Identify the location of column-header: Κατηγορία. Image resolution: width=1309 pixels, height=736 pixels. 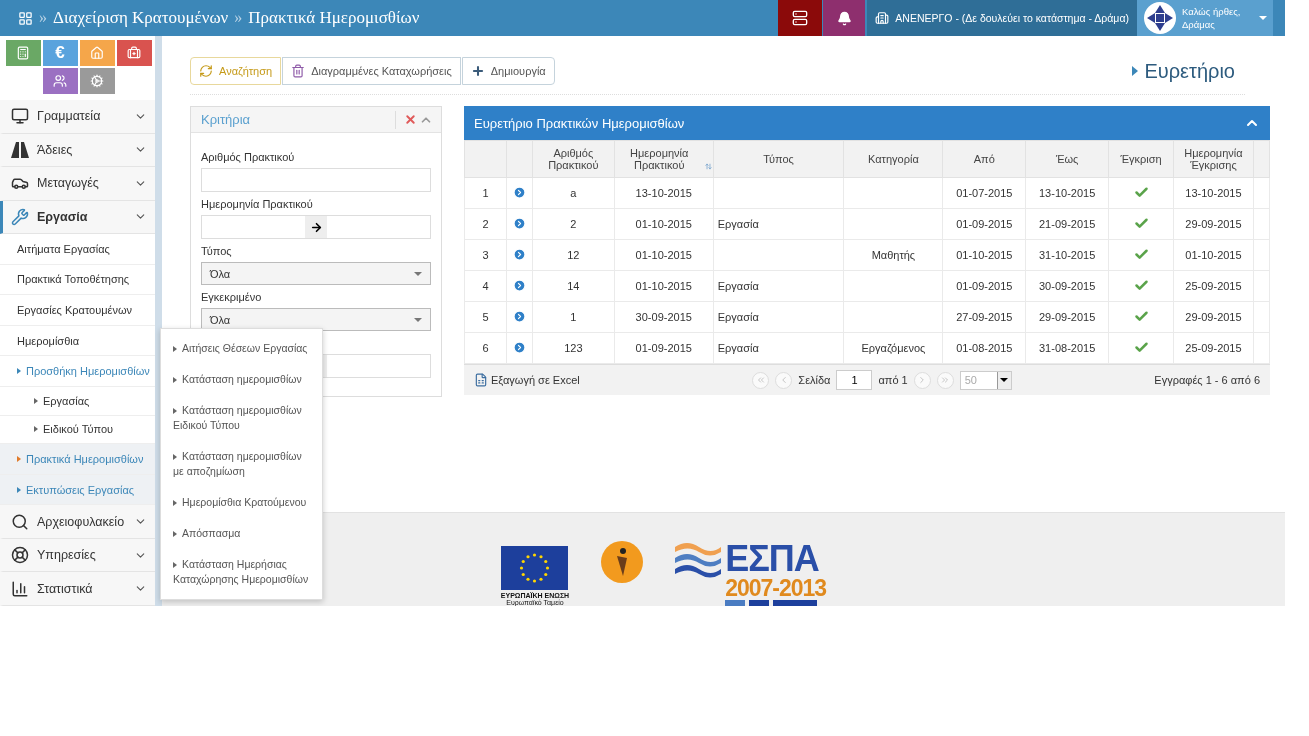
(893, 159).